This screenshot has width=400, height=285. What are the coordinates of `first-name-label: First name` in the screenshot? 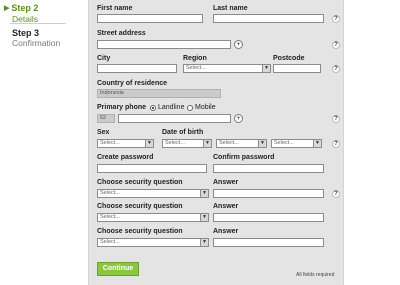 It's located at (115, 8).